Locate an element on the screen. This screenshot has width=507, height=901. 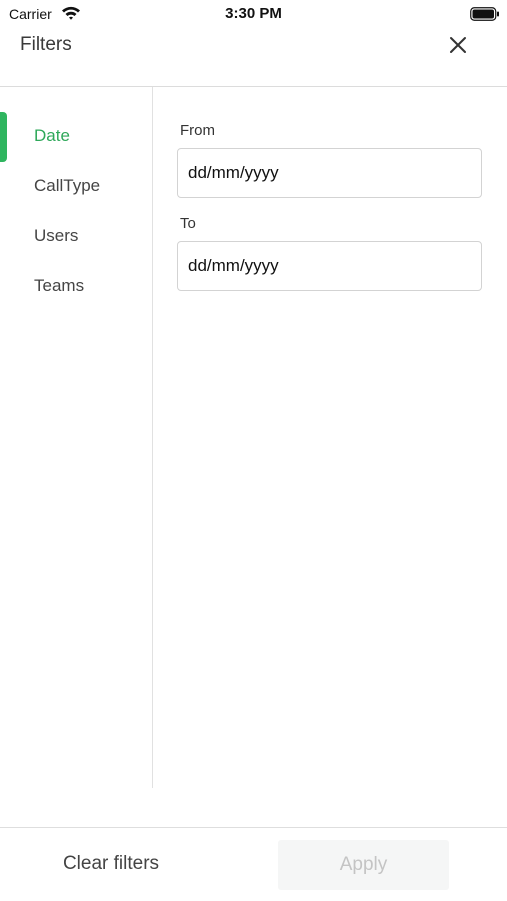
sidebar-item-calltype: CallType is located at coordinates (76, 187).